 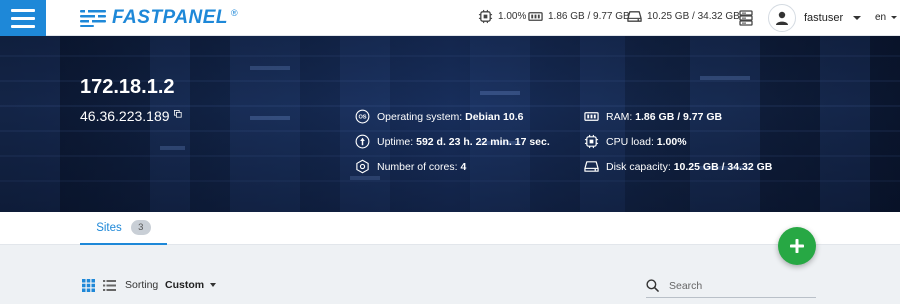 I want to click on os-value: Debian 10.6, so click(x=494, y=116).